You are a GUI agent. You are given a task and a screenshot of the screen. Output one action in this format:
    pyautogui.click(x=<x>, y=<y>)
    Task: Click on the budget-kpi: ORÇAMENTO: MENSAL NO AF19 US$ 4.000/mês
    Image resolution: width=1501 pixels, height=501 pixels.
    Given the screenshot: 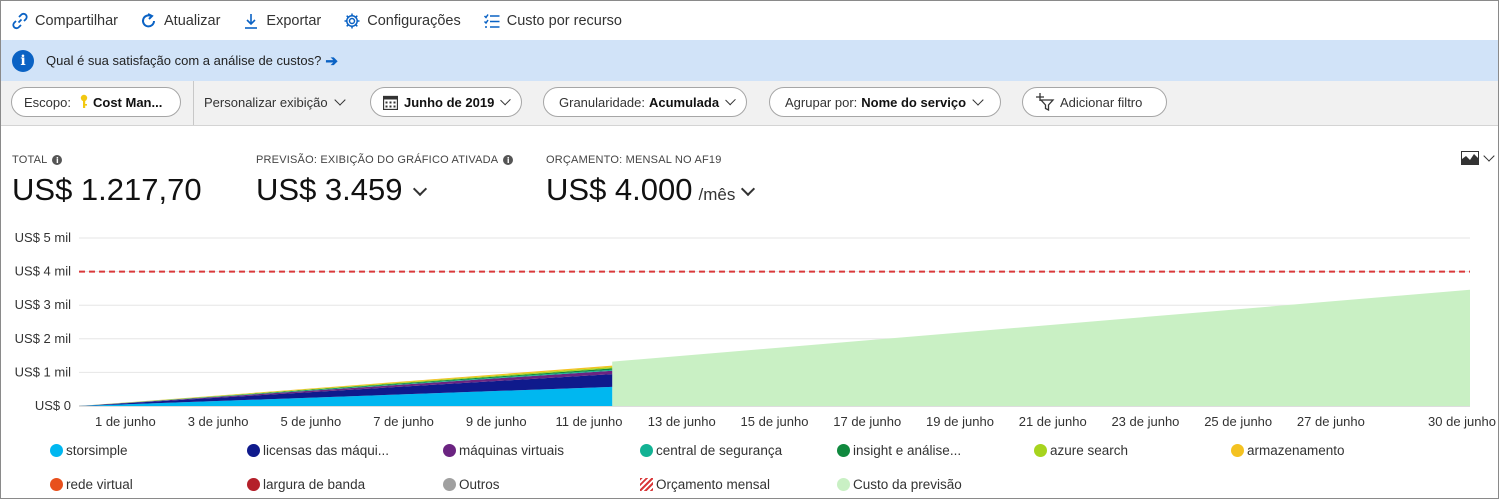 What is the action you would take?
    pyautogui.click(x=651, y=181)
    